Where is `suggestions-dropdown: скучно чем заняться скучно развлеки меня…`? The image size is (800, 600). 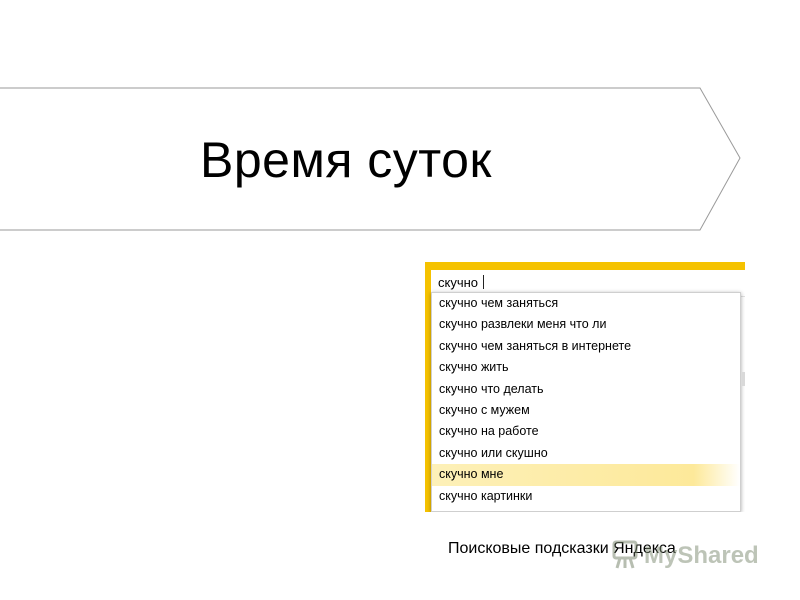
suggestions-dropdown: скучно чем заняться скучно развлеки меня… is located at coordinates (586, 402).